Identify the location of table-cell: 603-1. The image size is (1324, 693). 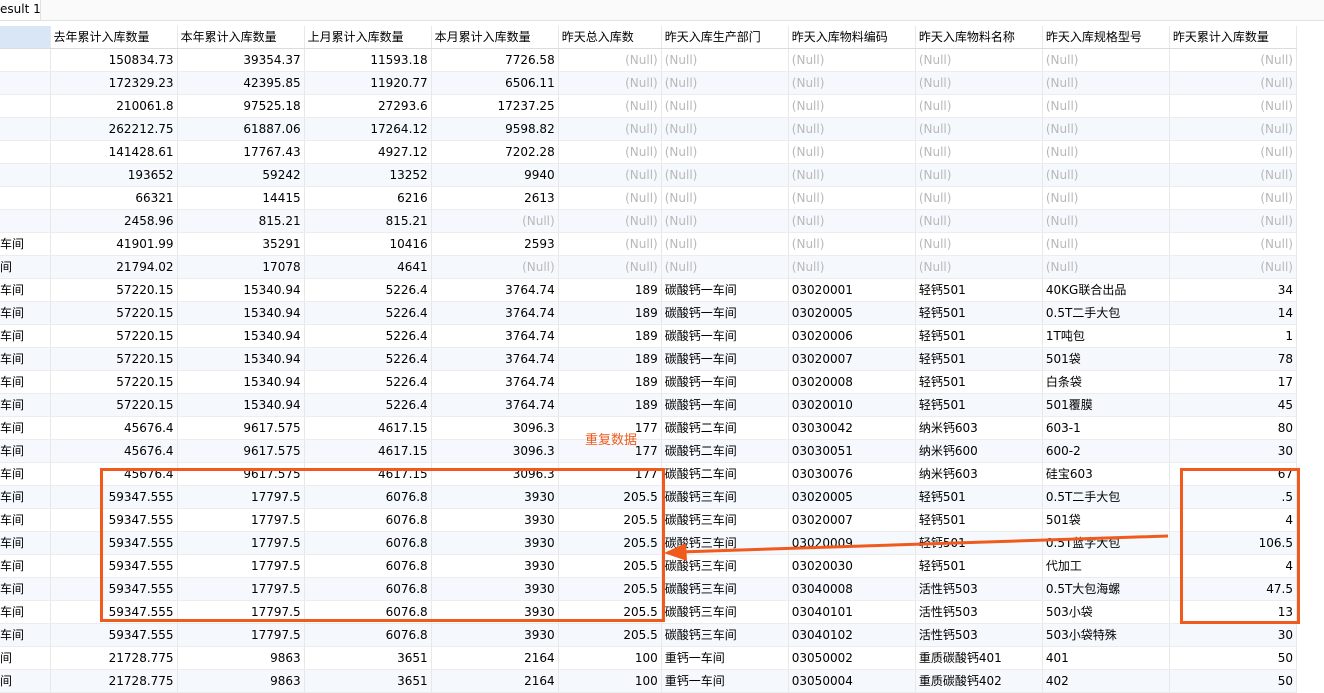
(1106, 428).